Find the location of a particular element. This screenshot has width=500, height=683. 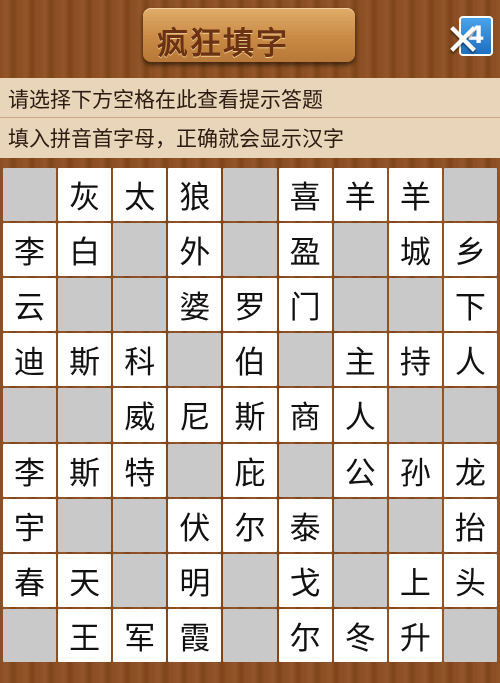

crossword-cell: 尼 is located at coordinates (195, 415).